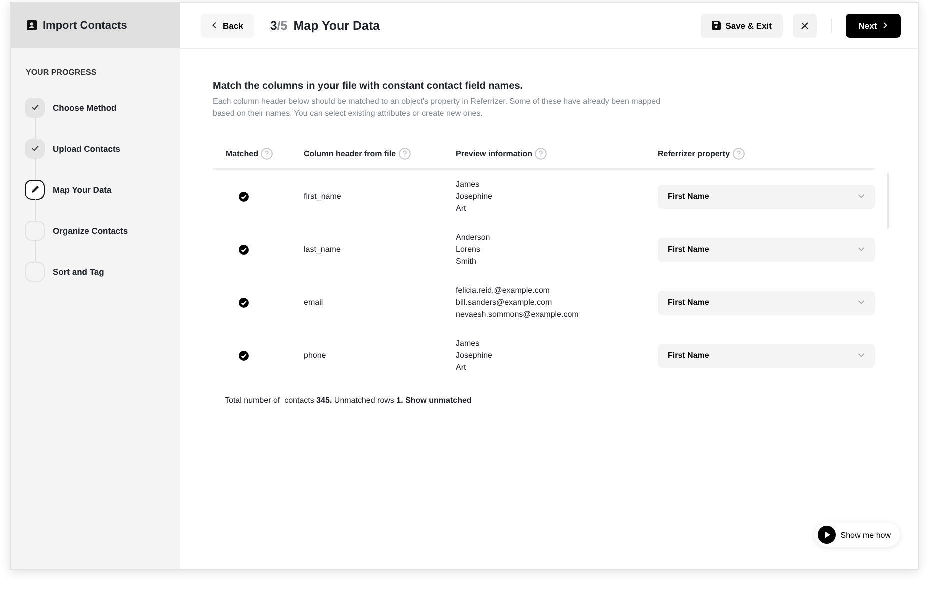 The height and width of the screenshot is (589, 930). I want to click on close-button, so click(805, 26).